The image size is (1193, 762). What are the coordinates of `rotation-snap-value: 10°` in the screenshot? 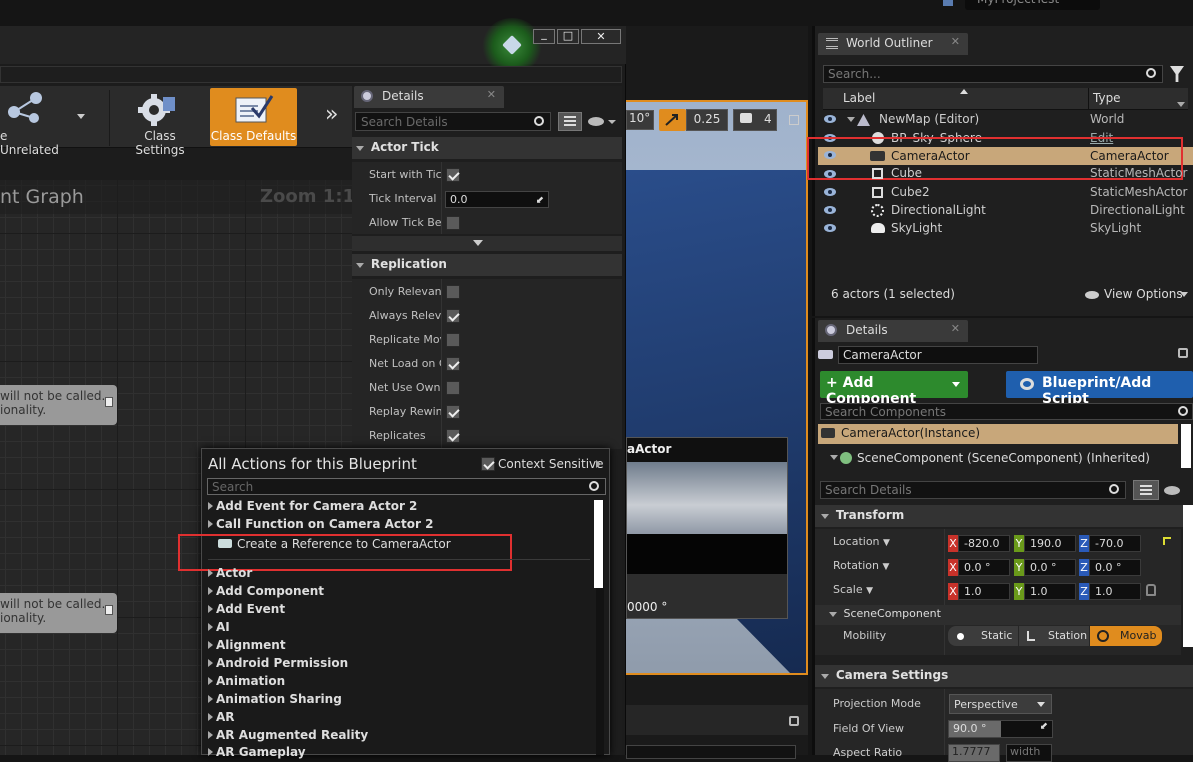 It's located at (640, 120).